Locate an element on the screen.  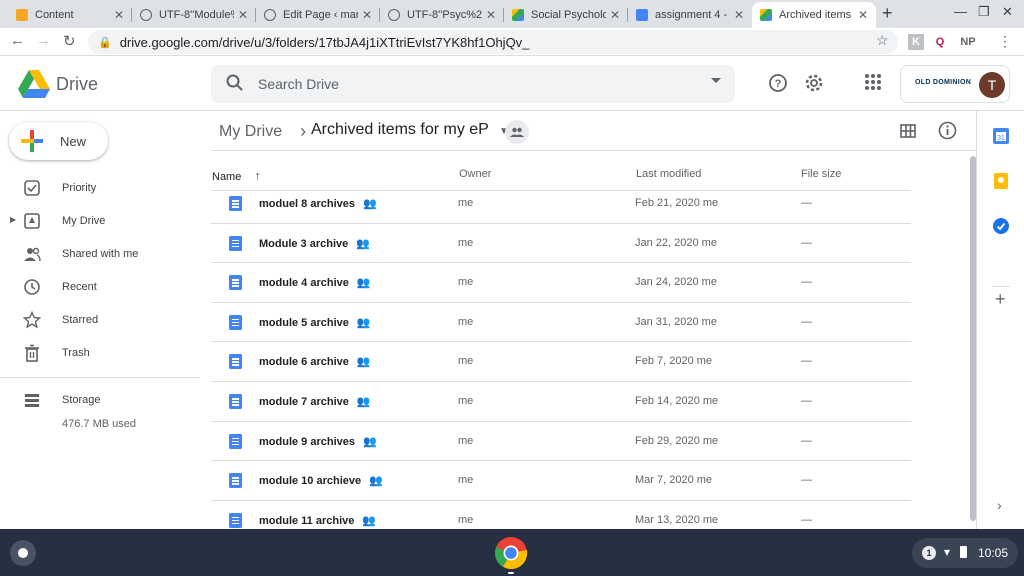
apps-grid-icon is located at coordinates (873, 82).